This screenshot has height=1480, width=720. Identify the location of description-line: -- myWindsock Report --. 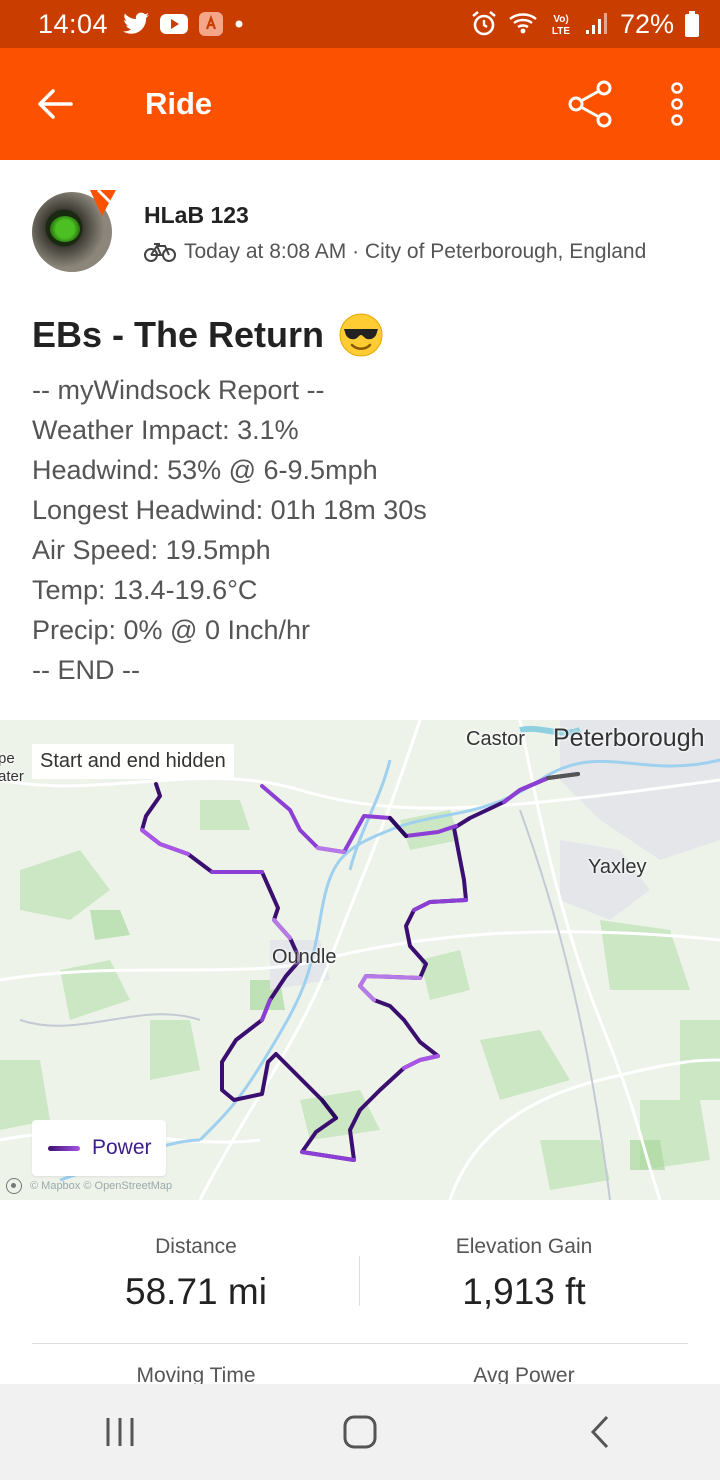
(178, 390).